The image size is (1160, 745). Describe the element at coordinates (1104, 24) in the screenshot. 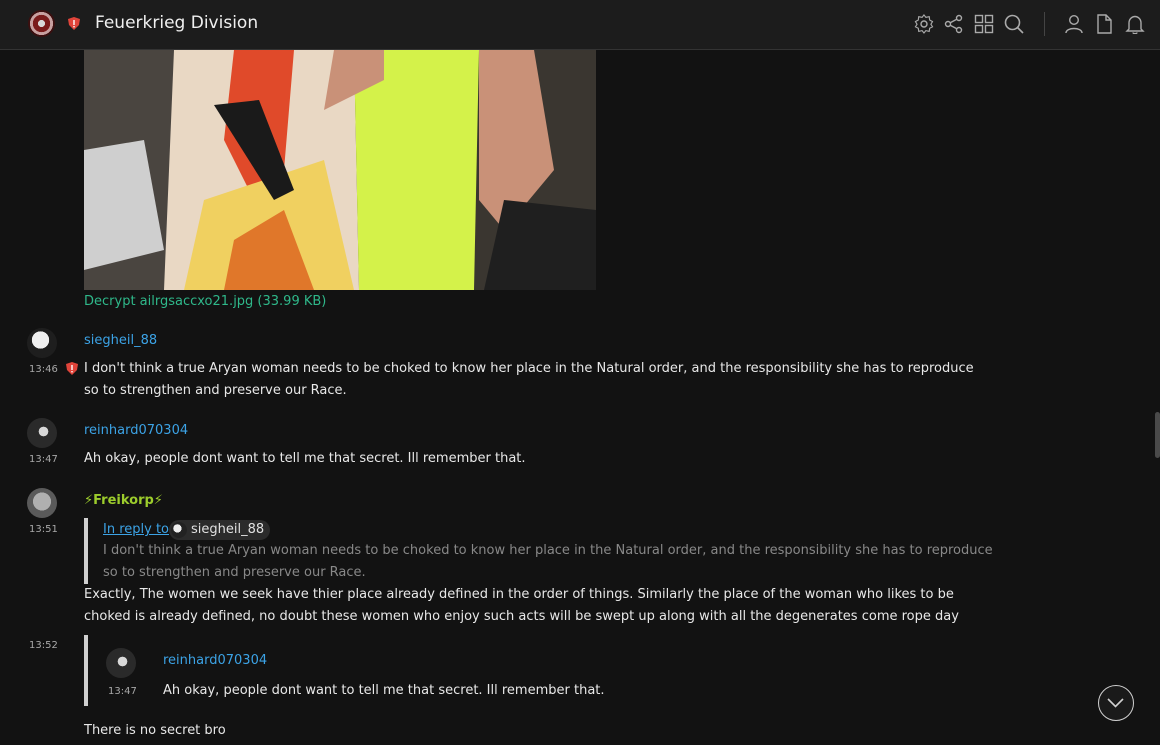

I see `file-icon` at that location.